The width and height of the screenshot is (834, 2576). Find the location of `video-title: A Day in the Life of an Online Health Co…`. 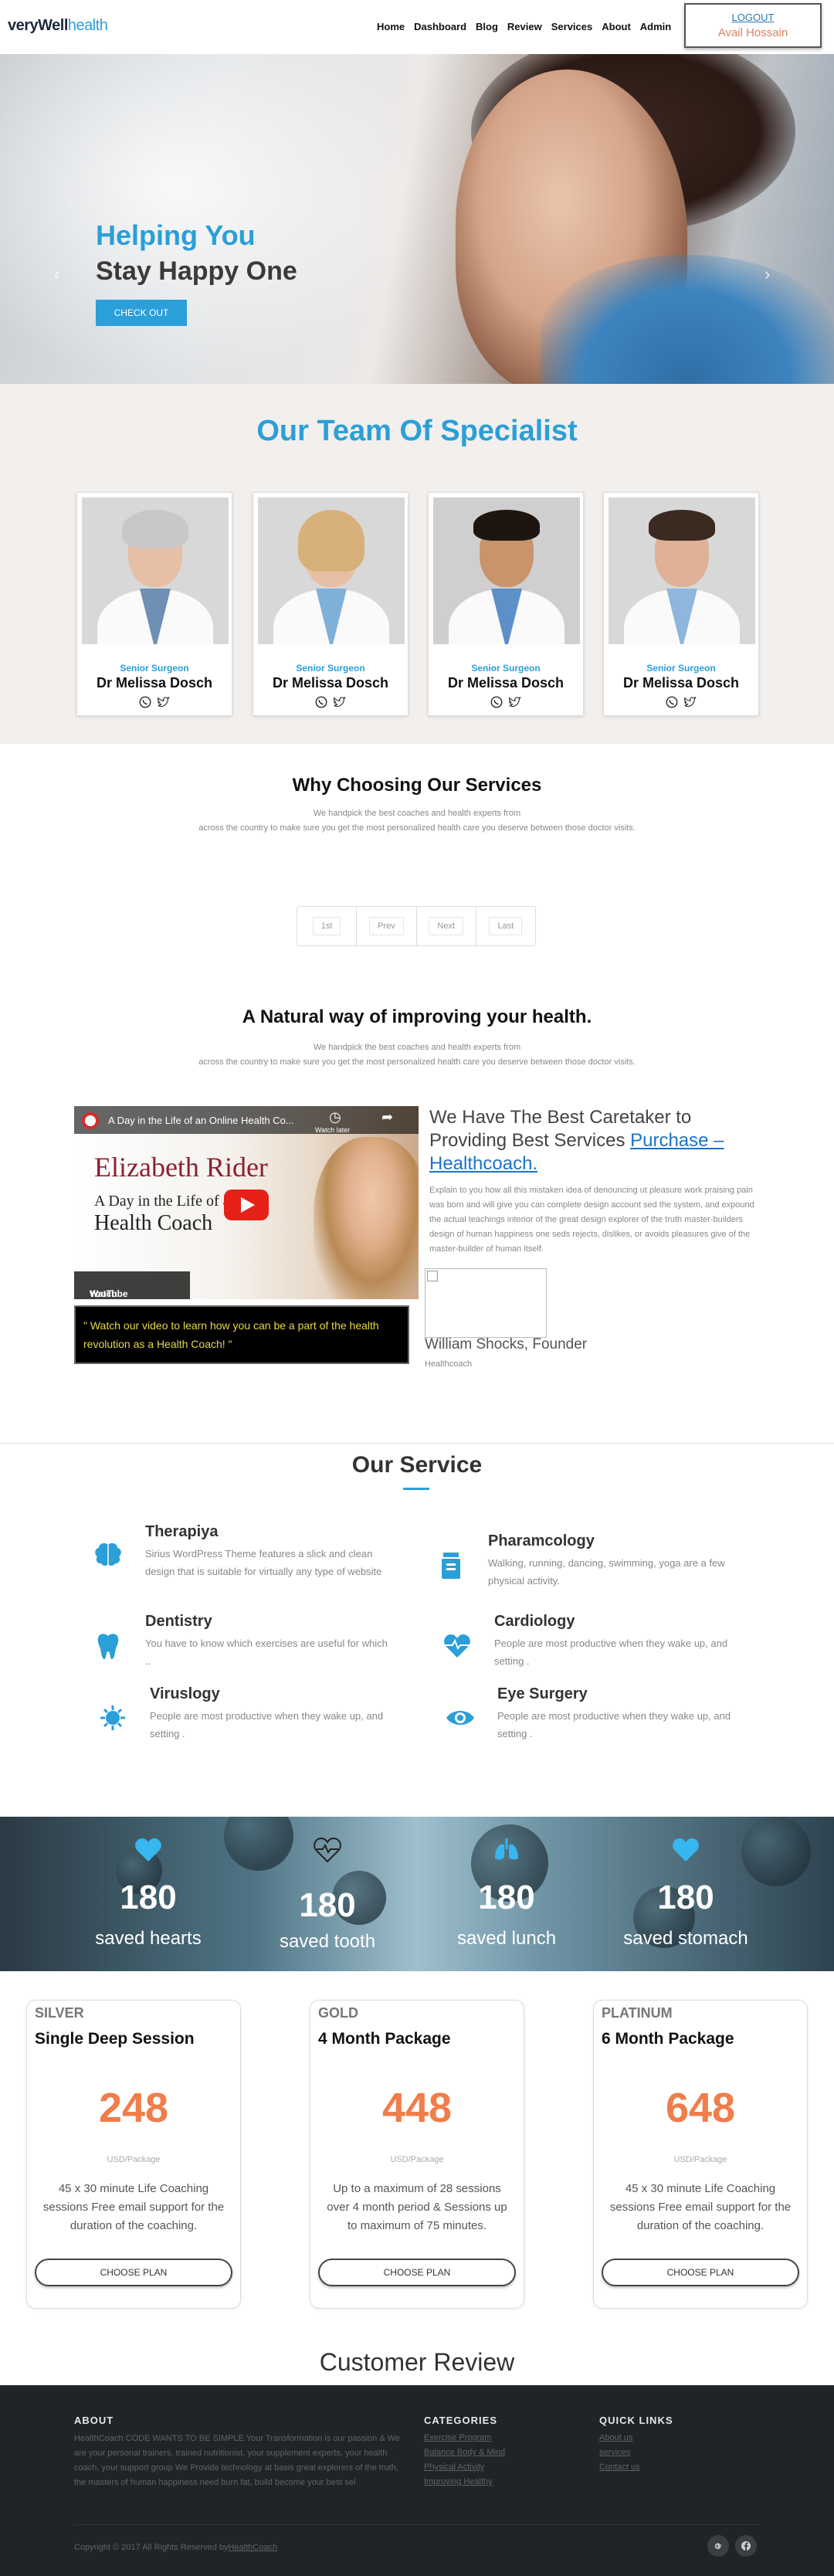

video-title: A Day in the Life of an Online Health Co… is located at coordinates (201, 1120).